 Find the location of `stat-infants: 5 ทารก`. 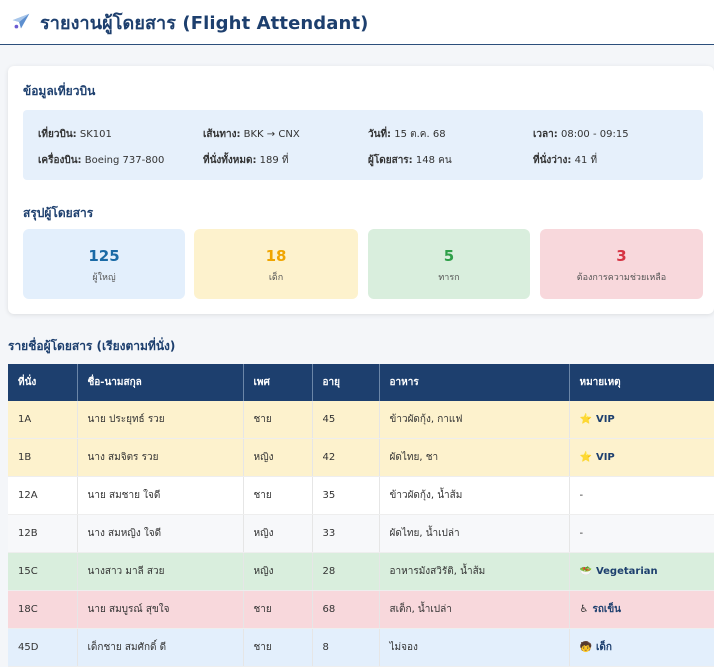

stat-infants: 5 ทารก is located at coordinates (449, 264).